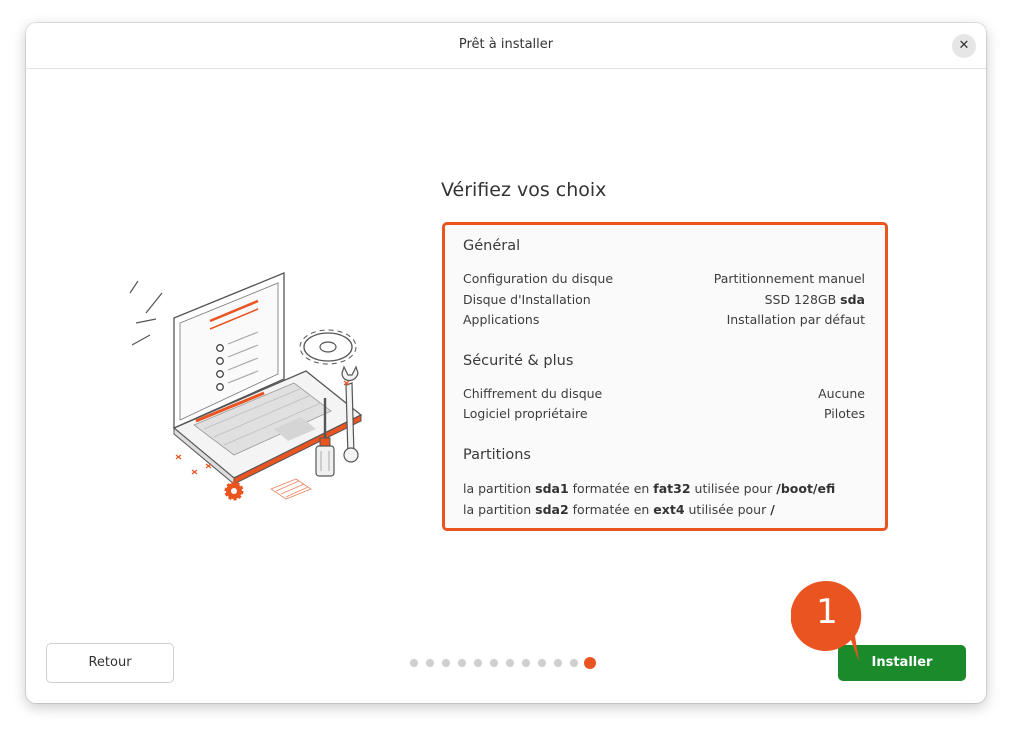  Describe the element at coordinates (234, 491) in the screenshot. I see `small-gear-icon` at that location.